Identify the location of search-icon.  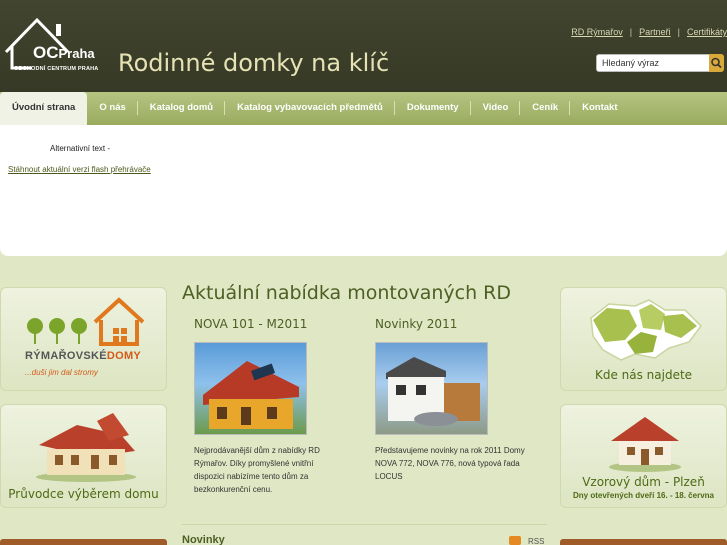
(716, 63).